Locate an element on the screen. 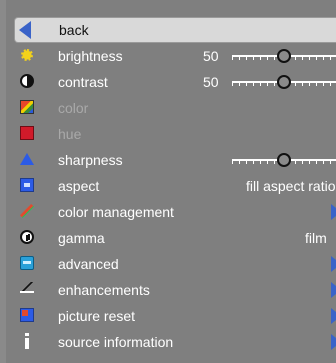 The height and width of the screenshot is (363, 336). menu-item-label: color management is located at coordinates (116, 212).